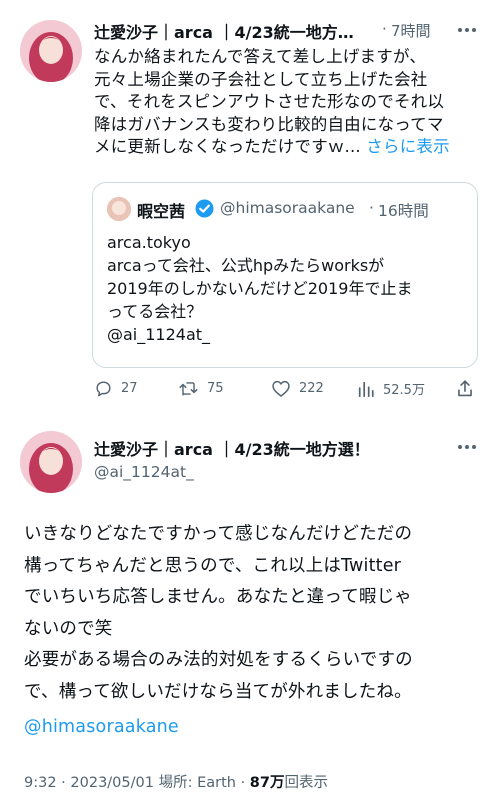 This screenshot has height=803, width=500. Describe the element at coordinates (287, 208) in the screenshot. I see `quoted-handle: @himasoraakane` at that location.